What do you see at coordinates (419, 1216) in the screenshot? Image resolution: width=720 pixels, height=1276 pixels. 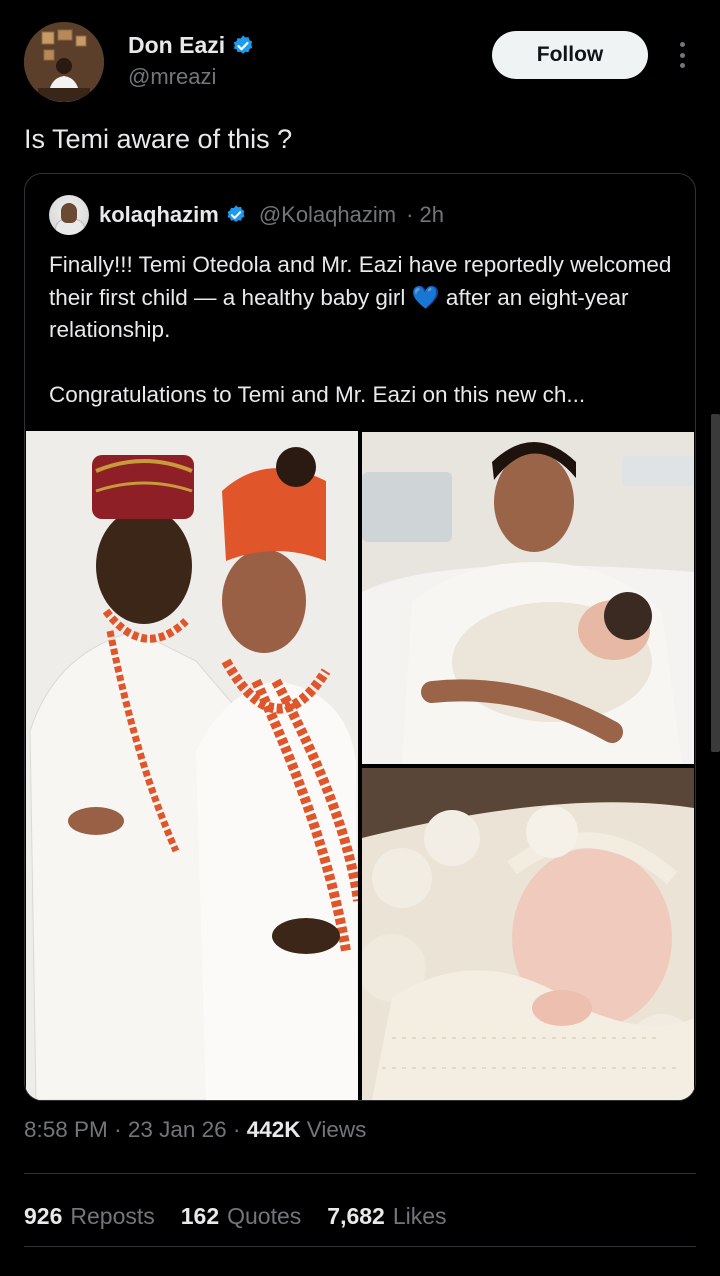 I see `likes-label: Likes` at bounding box center [419, 1216].